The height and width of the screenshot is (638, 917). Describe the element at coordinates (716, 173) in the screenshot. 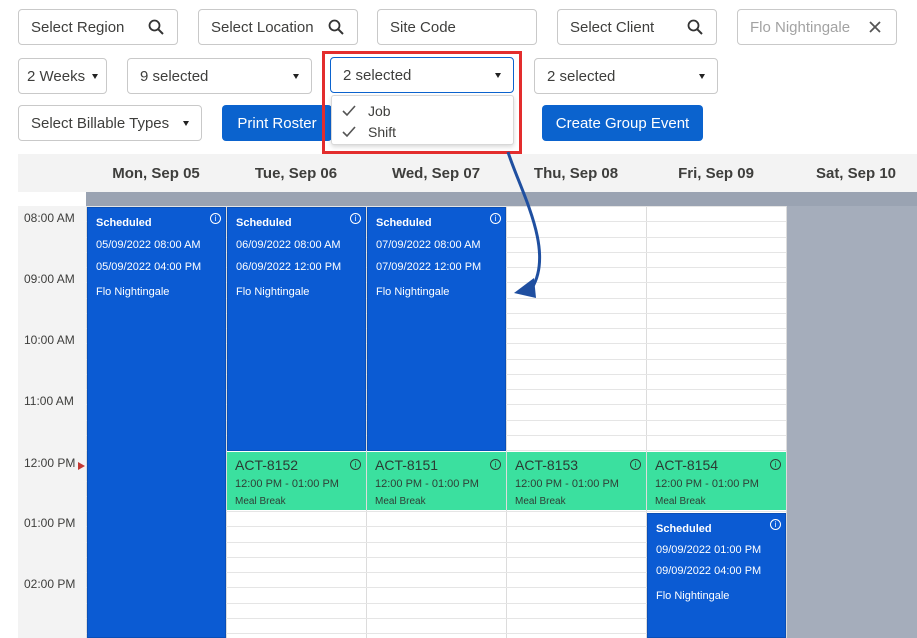

I see `day-header: Fri, Sep 09` at that location.